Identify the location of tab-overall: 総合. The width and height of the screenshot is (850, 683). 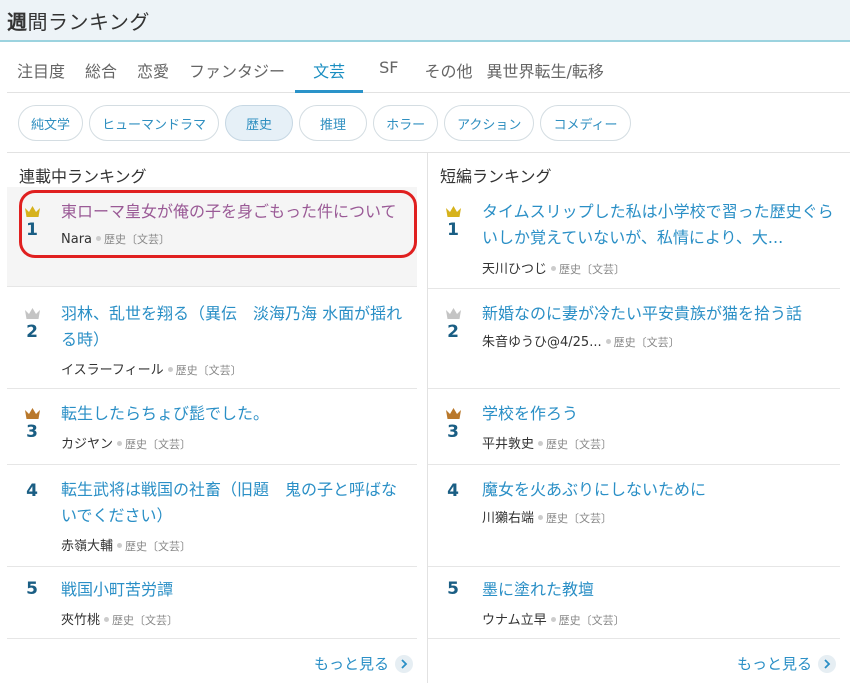
(101, 68).